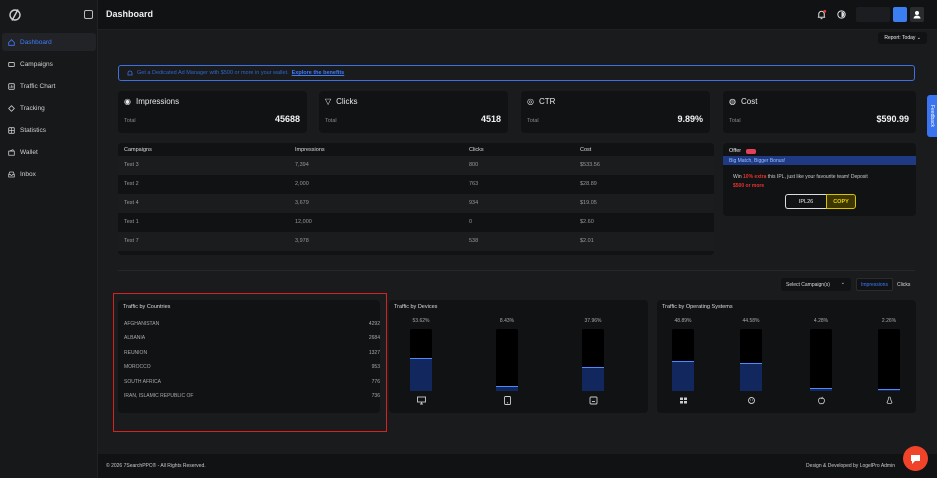  I want to click on apple-icon, so click(821, 400).